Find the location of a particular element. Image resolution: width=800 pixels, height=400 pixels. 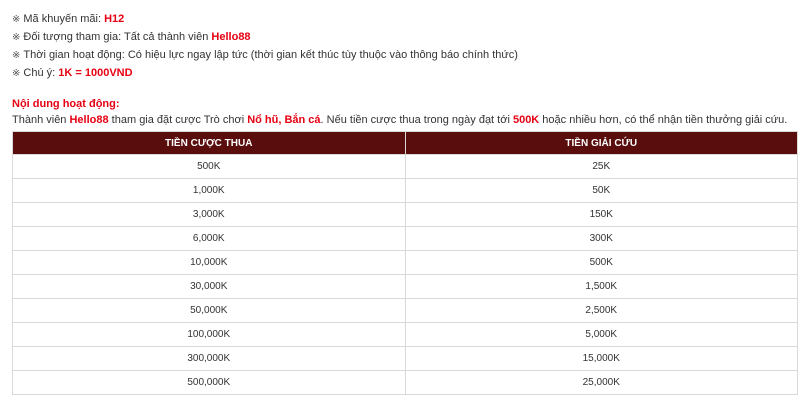

table-row: 3,000K 150K is located at coordinates (405, 214).